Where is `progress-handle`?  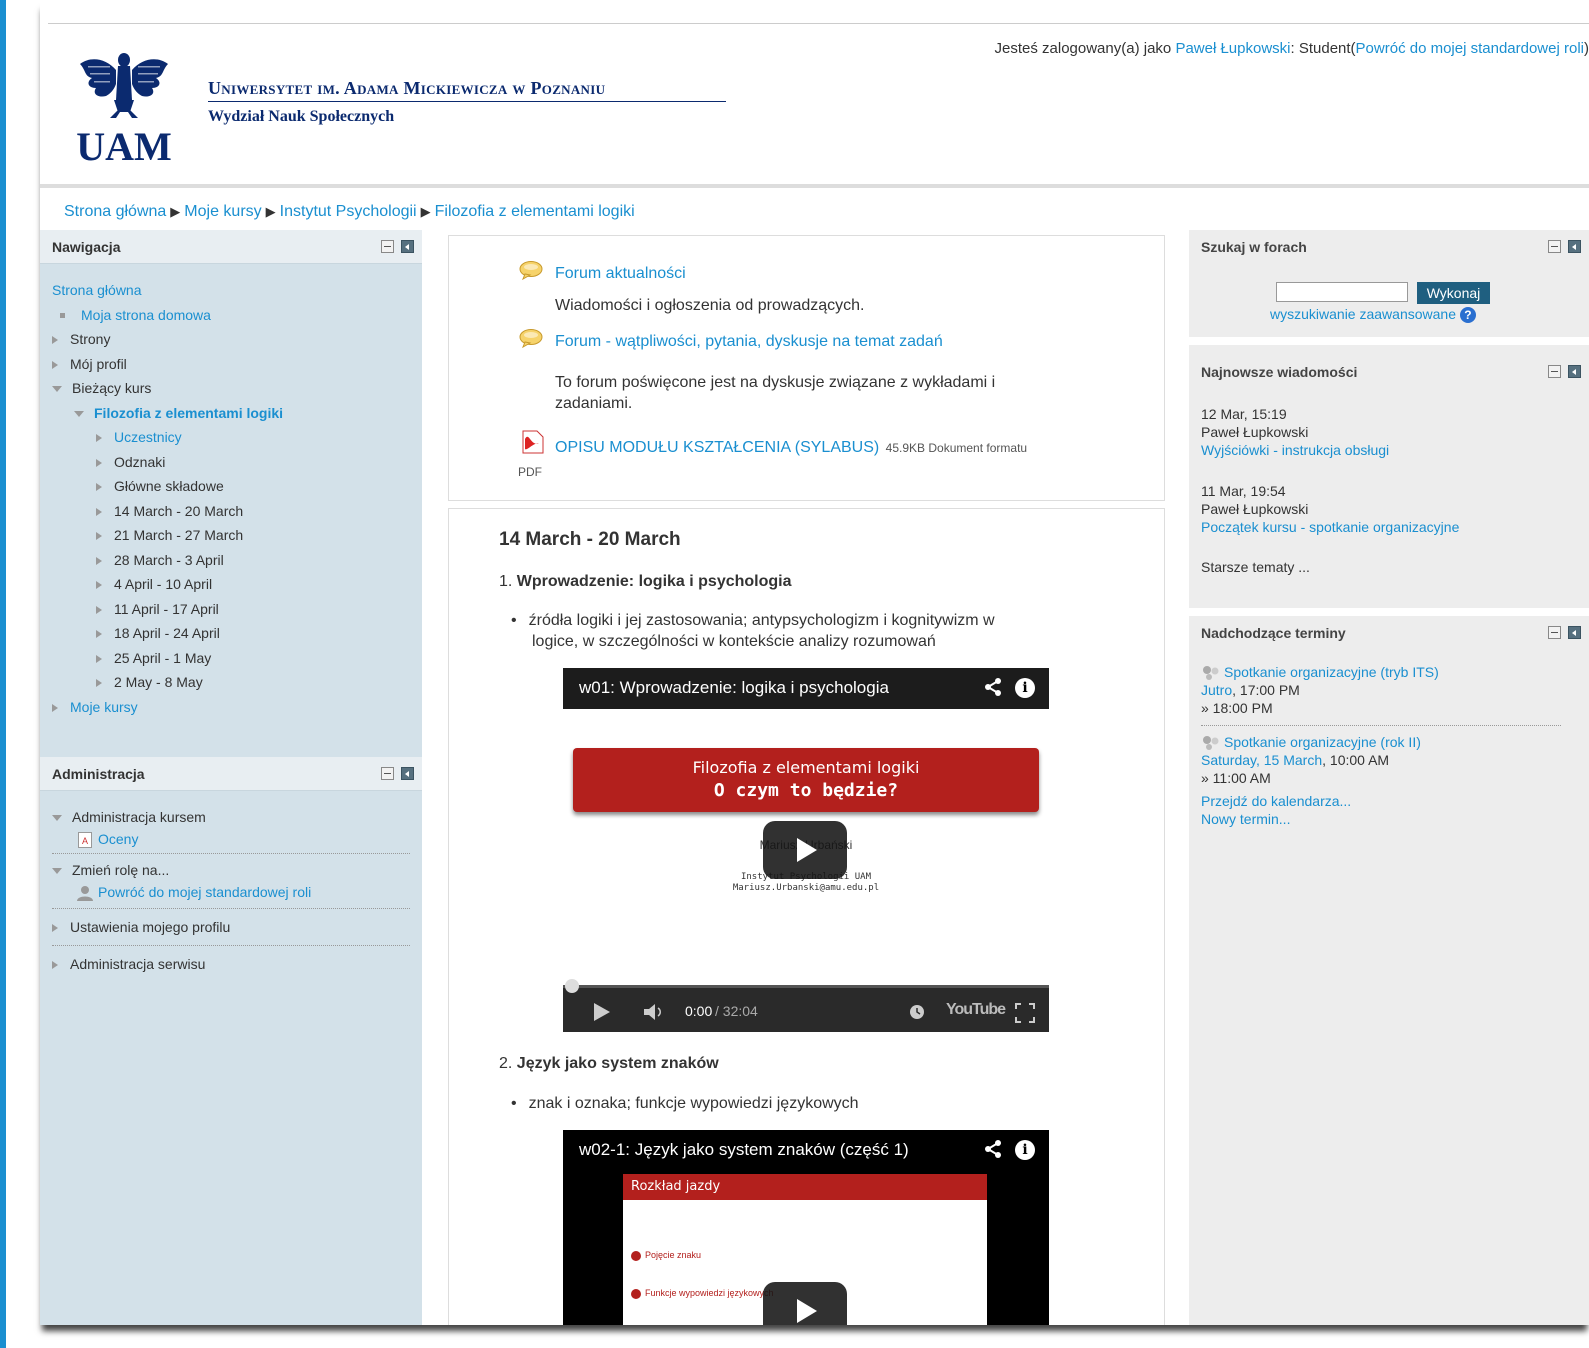
progress-handle is located at coordinates (572, 986).